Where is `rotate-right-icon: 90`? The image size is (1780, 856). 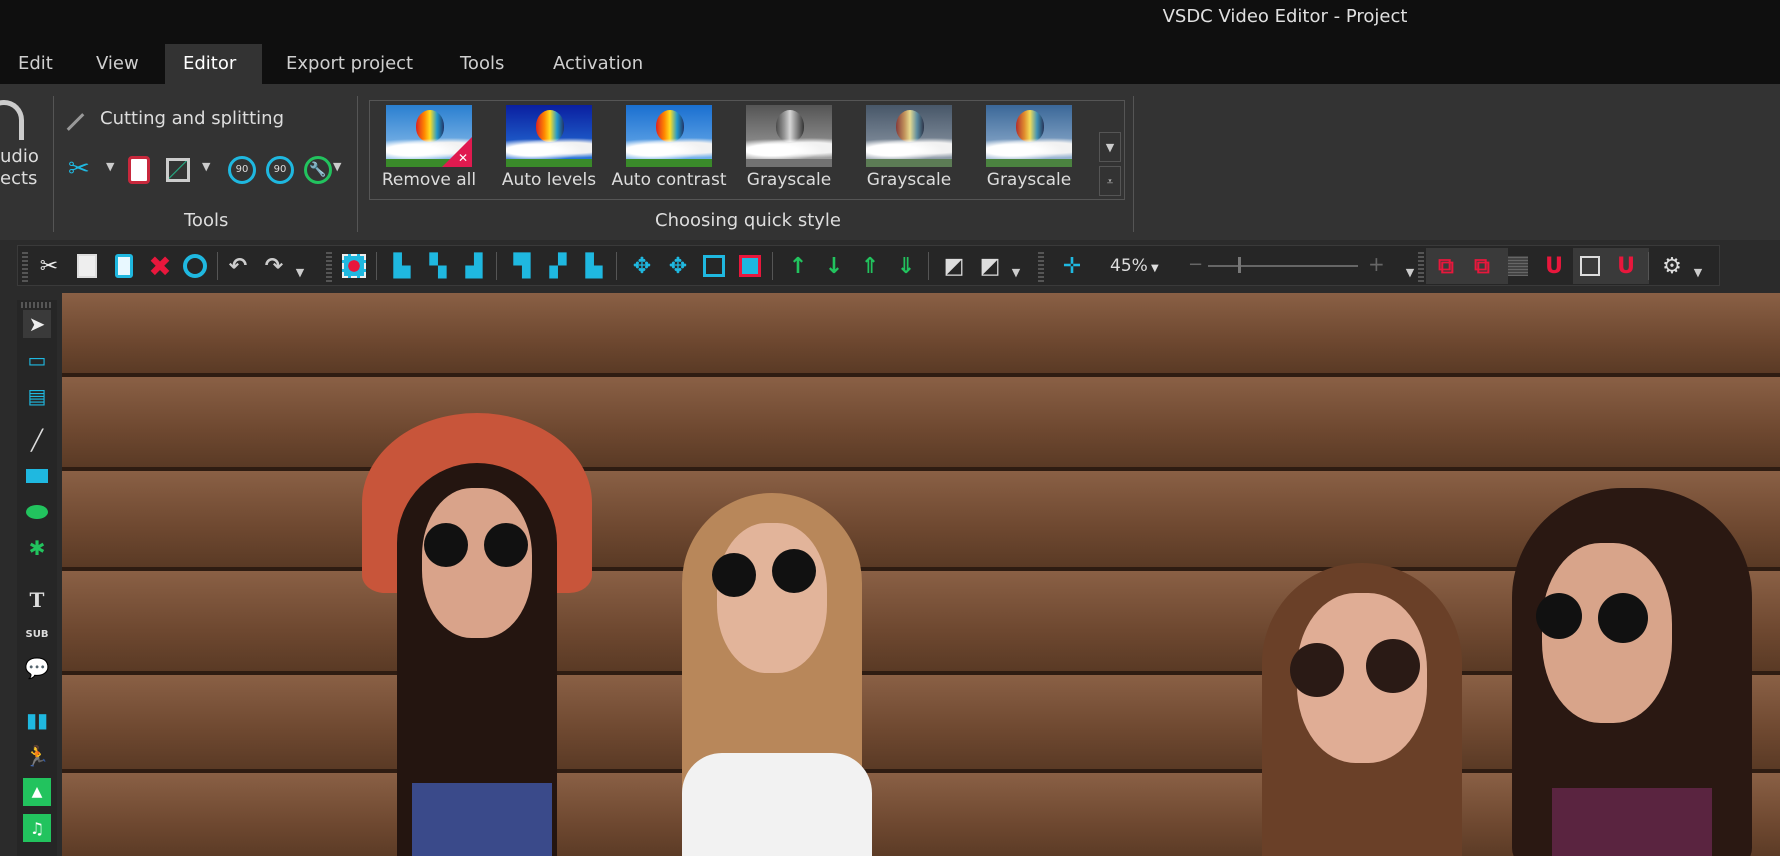 rotate-right-icon: 90 is located at coordinates (280, 170).